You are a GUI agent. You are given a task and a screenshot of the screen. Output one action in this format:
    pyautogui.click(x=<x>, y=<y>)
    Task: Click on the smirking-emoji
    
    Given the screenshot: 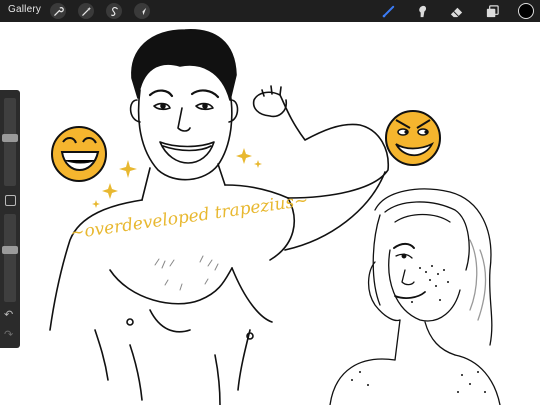 What is the action you would take?
    pyautogui.click(x=413, y=138)
    